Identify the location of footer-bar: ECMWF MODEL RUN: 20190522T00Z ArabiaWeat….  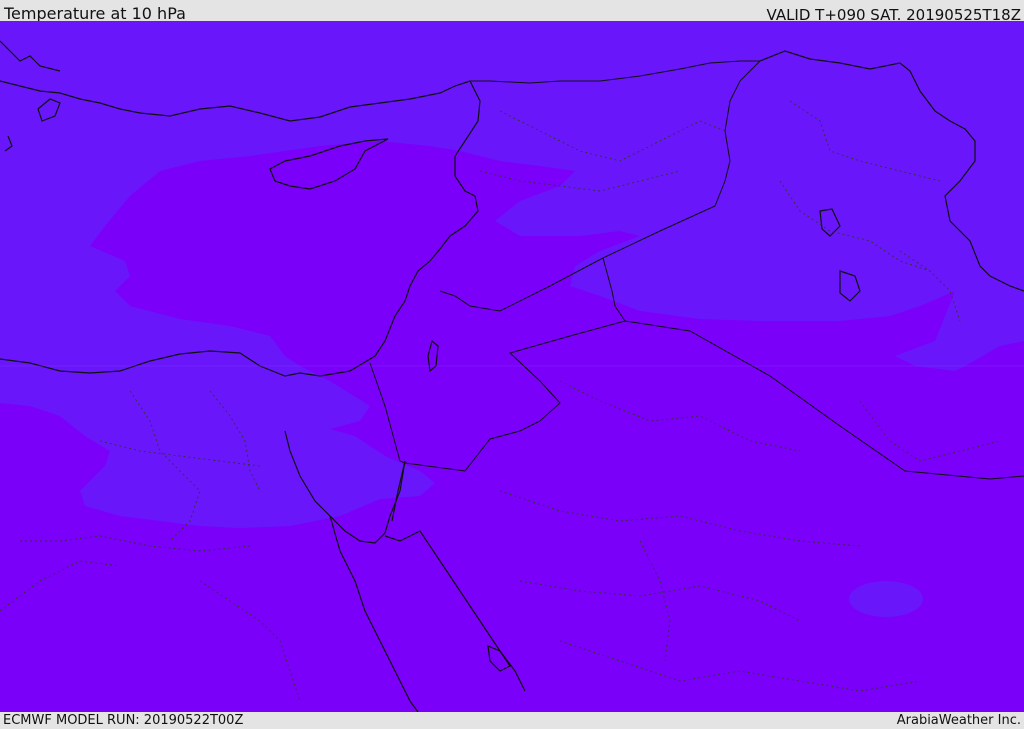
(512, 720).